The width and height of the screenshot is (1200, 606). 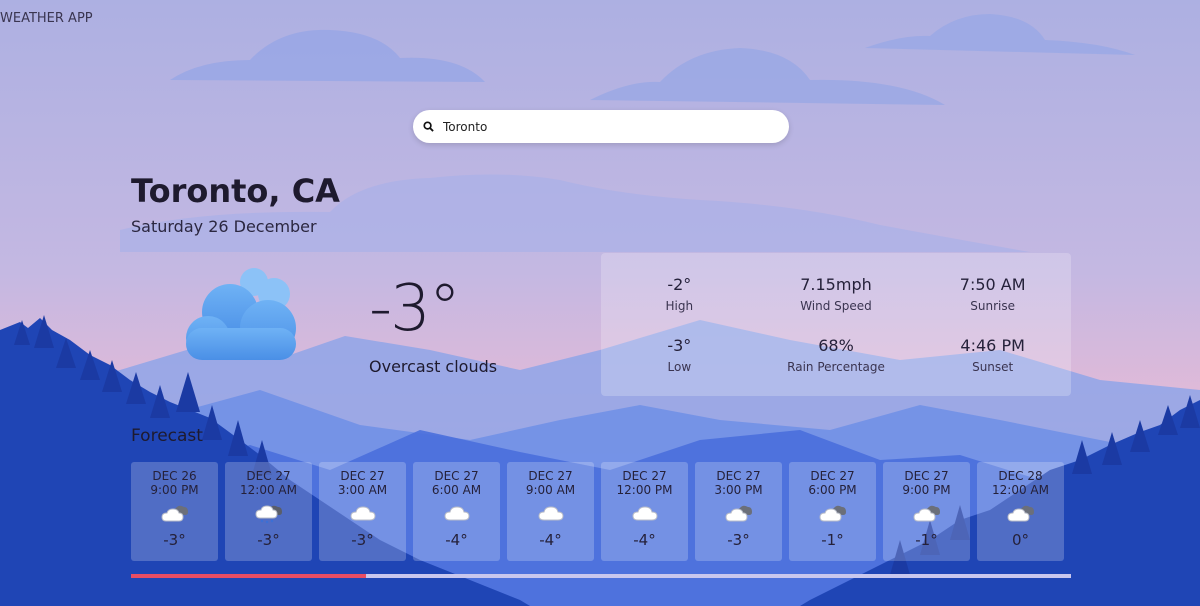 What do you see at coordinates (679, 284) in the screenshot?
I see `stat-value: -2°` at bounding box center [679, 284].